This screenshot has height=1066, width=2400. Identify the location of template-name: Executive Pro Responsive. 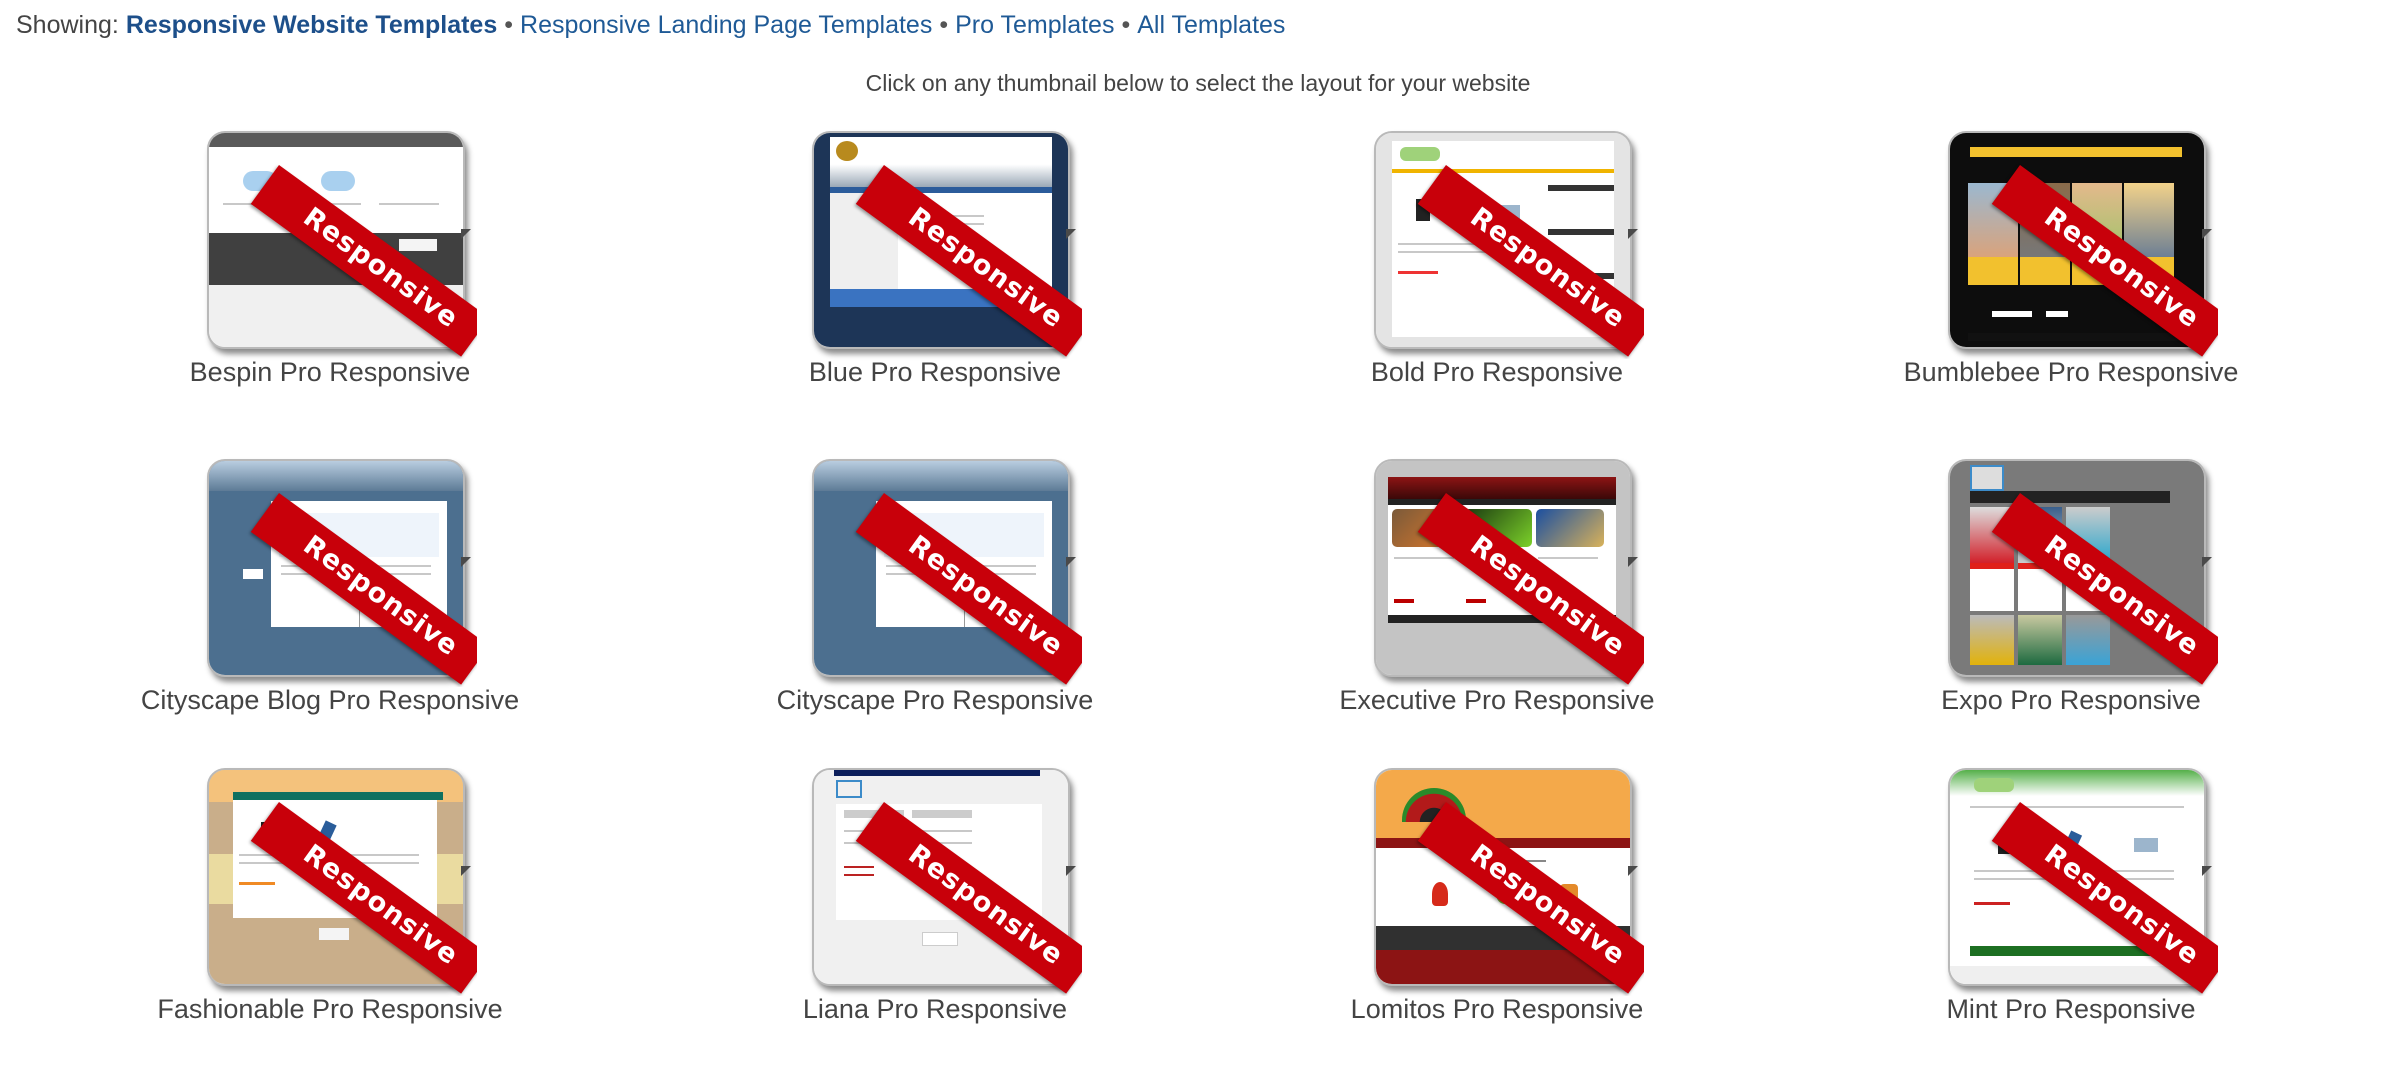
(1497, 700).